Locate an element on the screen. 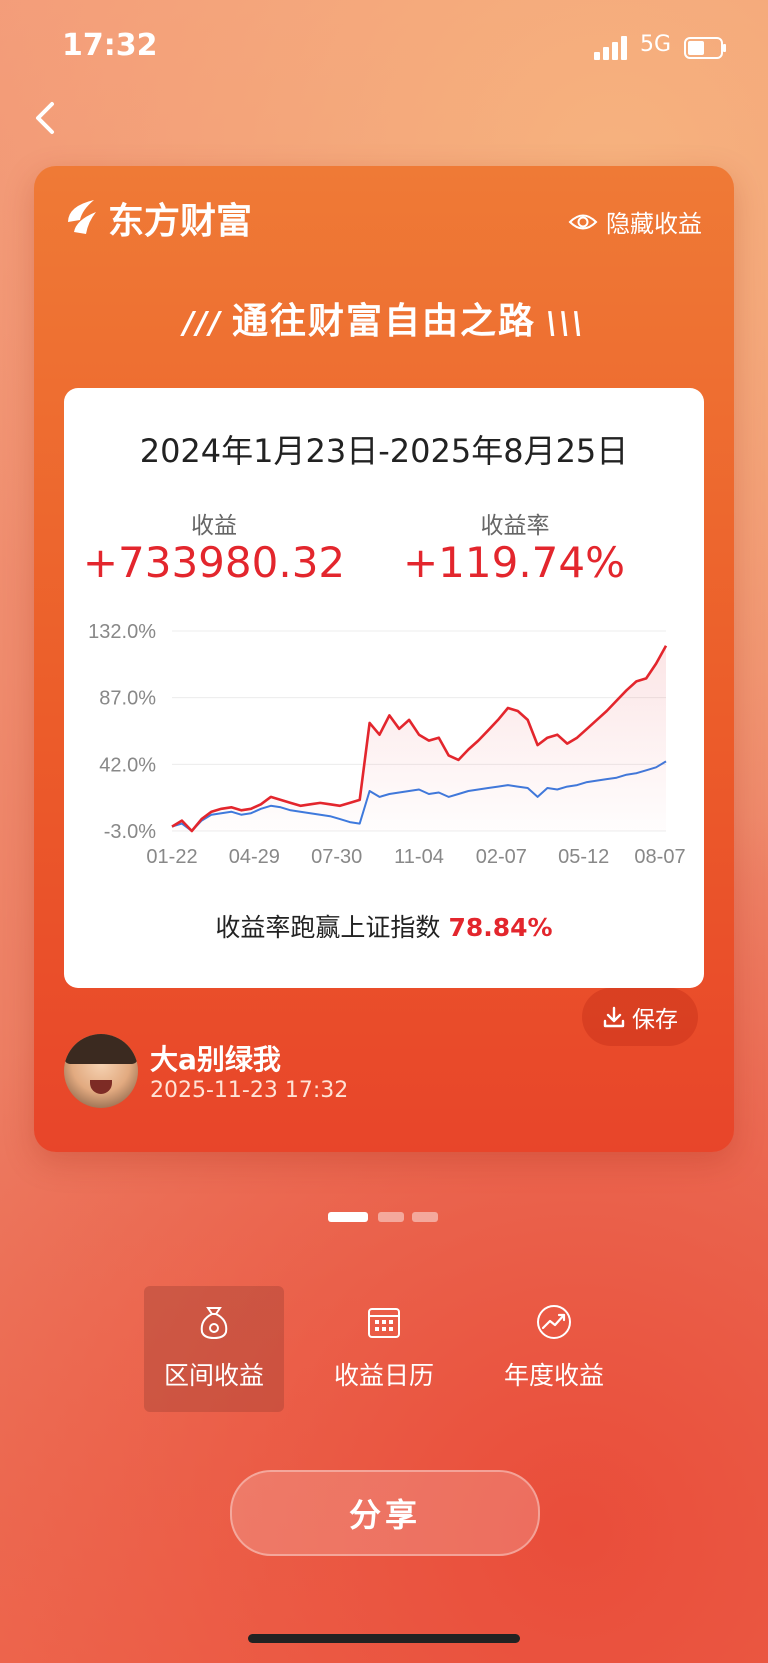 The height and width of the screenshot is (1663, 768). eye-icon is located at coordinates (583, 221).